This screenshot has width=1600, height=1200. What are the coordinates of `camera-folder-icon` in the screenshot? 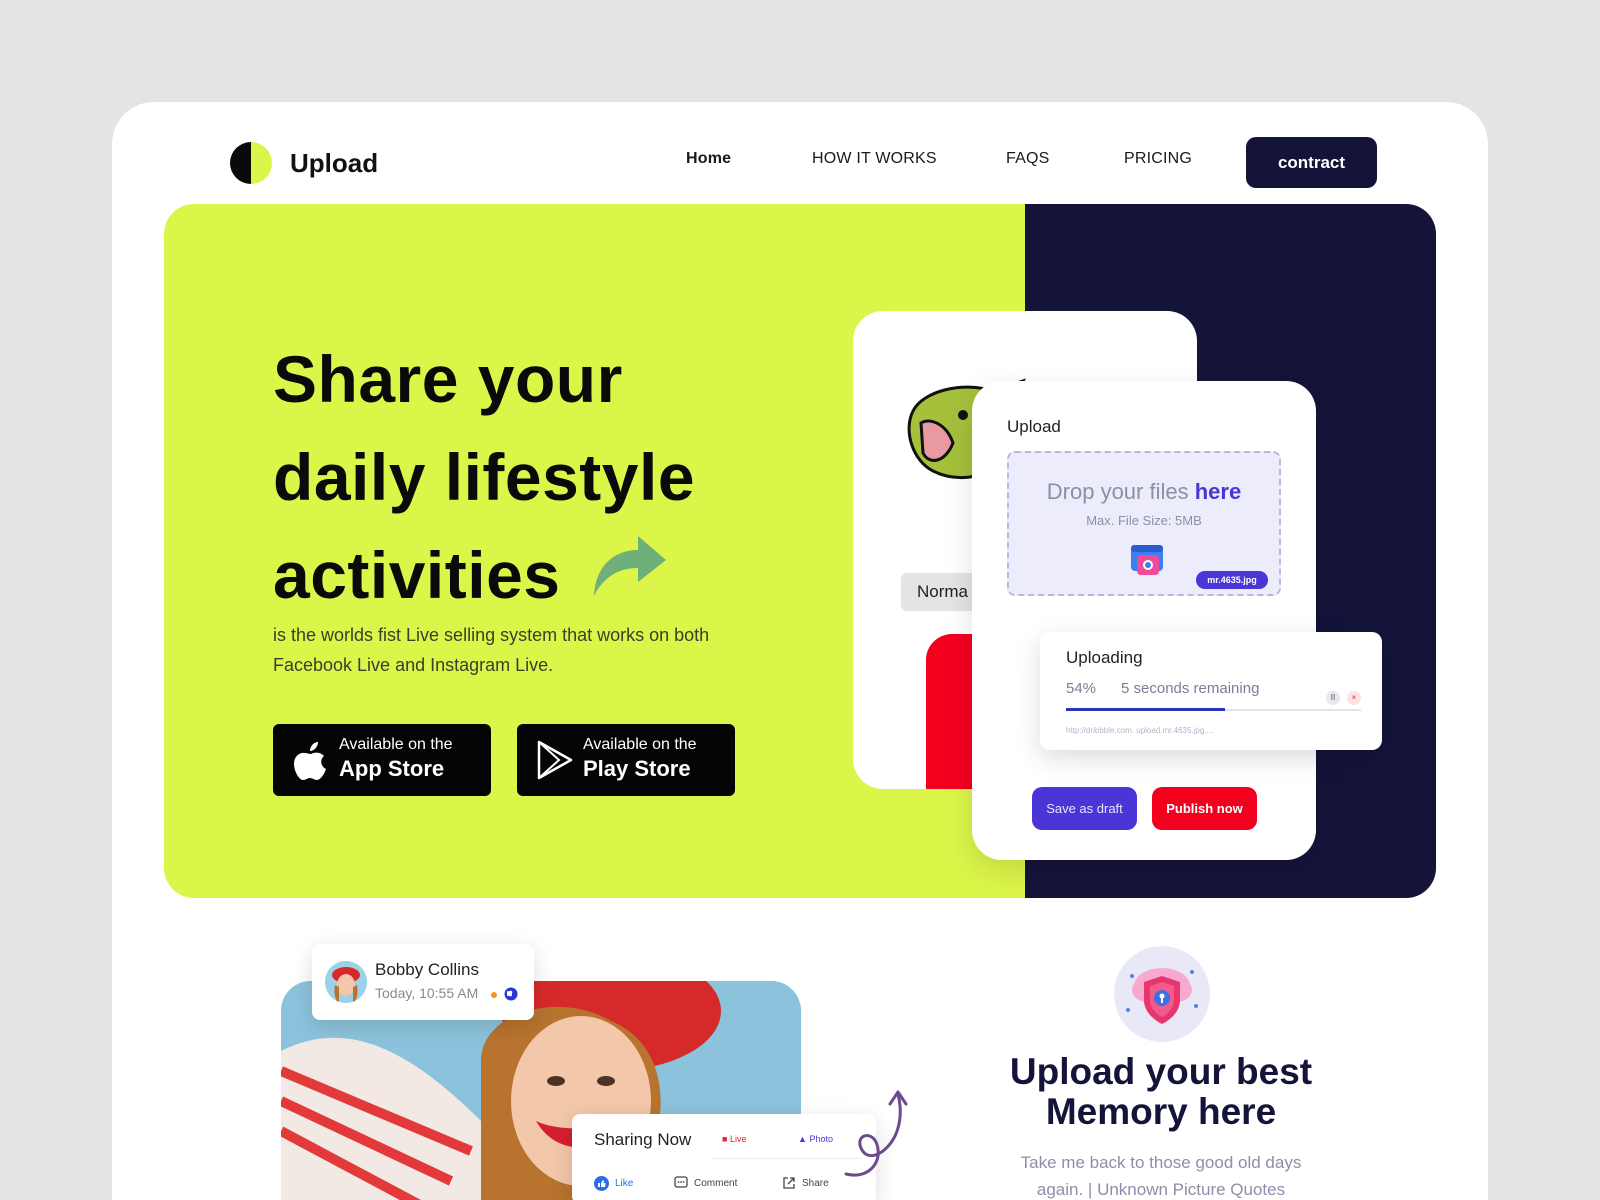 It's located at (1147, 560).